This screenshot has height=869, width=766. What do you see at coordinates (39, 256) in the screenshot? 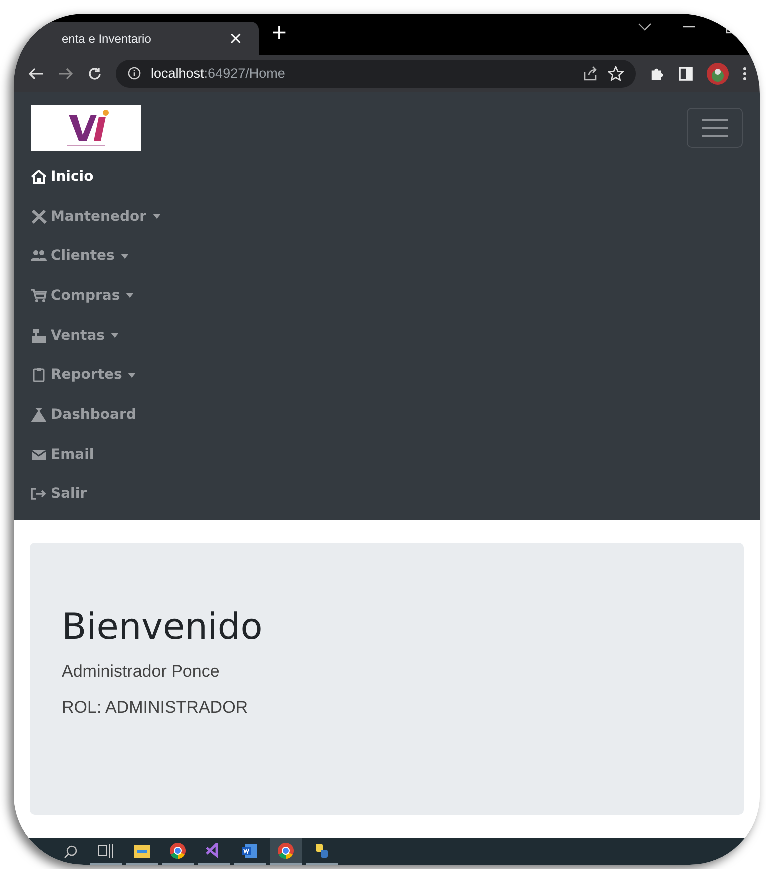
I see `users-icon` at bounding box center [39, 256].